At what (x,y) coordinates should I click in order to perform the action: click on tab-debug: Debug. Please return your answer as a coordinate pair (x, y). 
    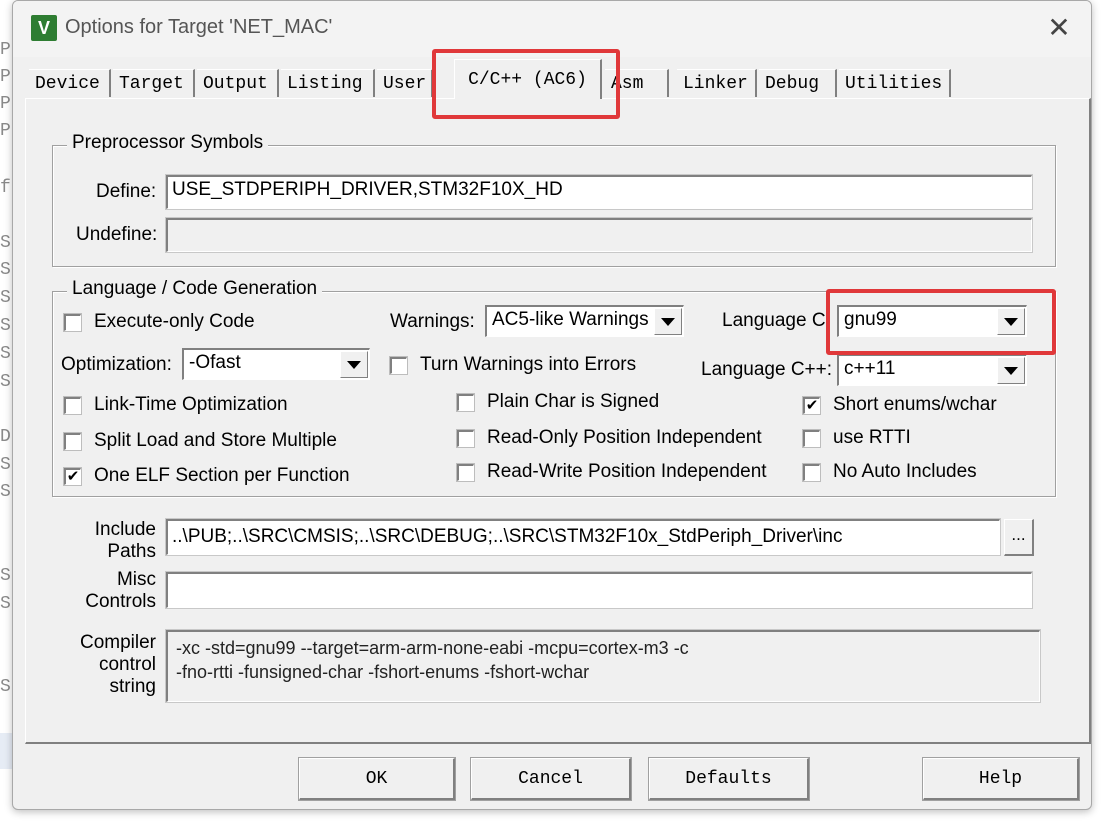
    Looking at the image, I should click on (798, 83).